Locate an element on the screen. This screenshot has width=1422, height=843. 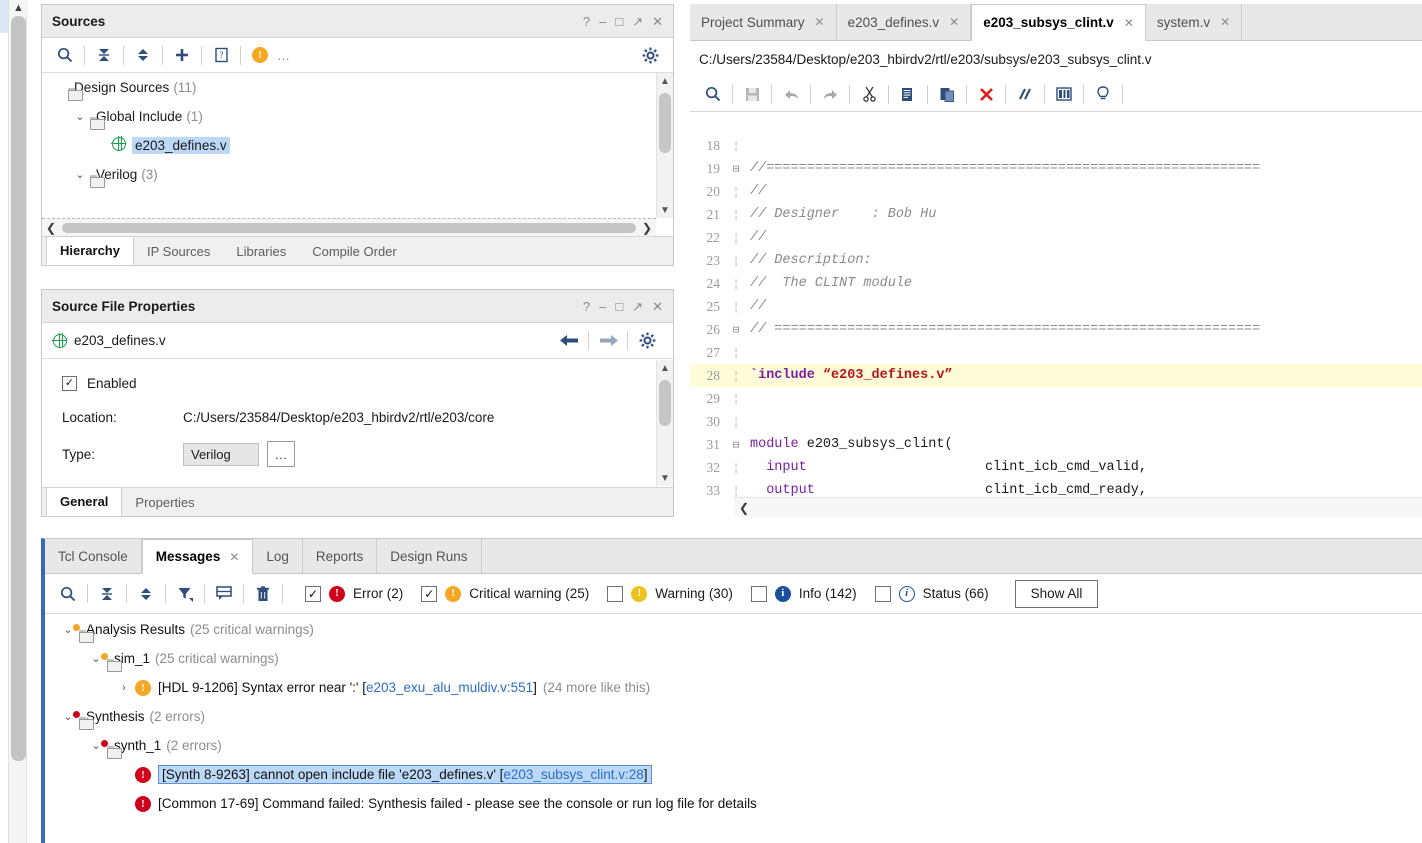
scroll-up-arrow-icon: ▲ is located at coordinates (18, 7).